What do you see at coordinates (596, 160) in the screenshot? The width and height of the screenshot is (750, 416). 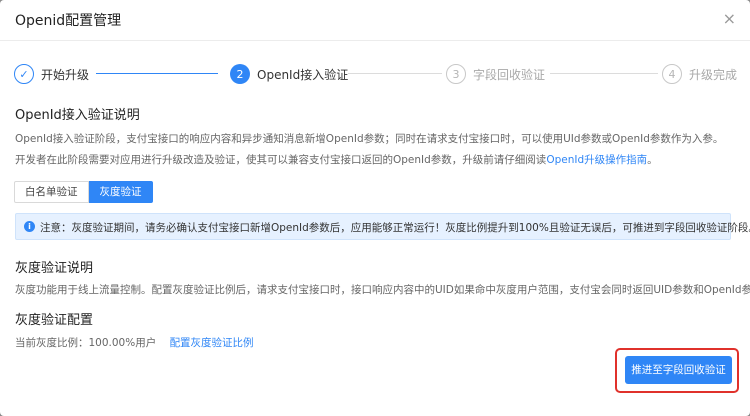 I see `upgrade-guide-link: OpenId升级操作指南` at bounding box center [596, 160].